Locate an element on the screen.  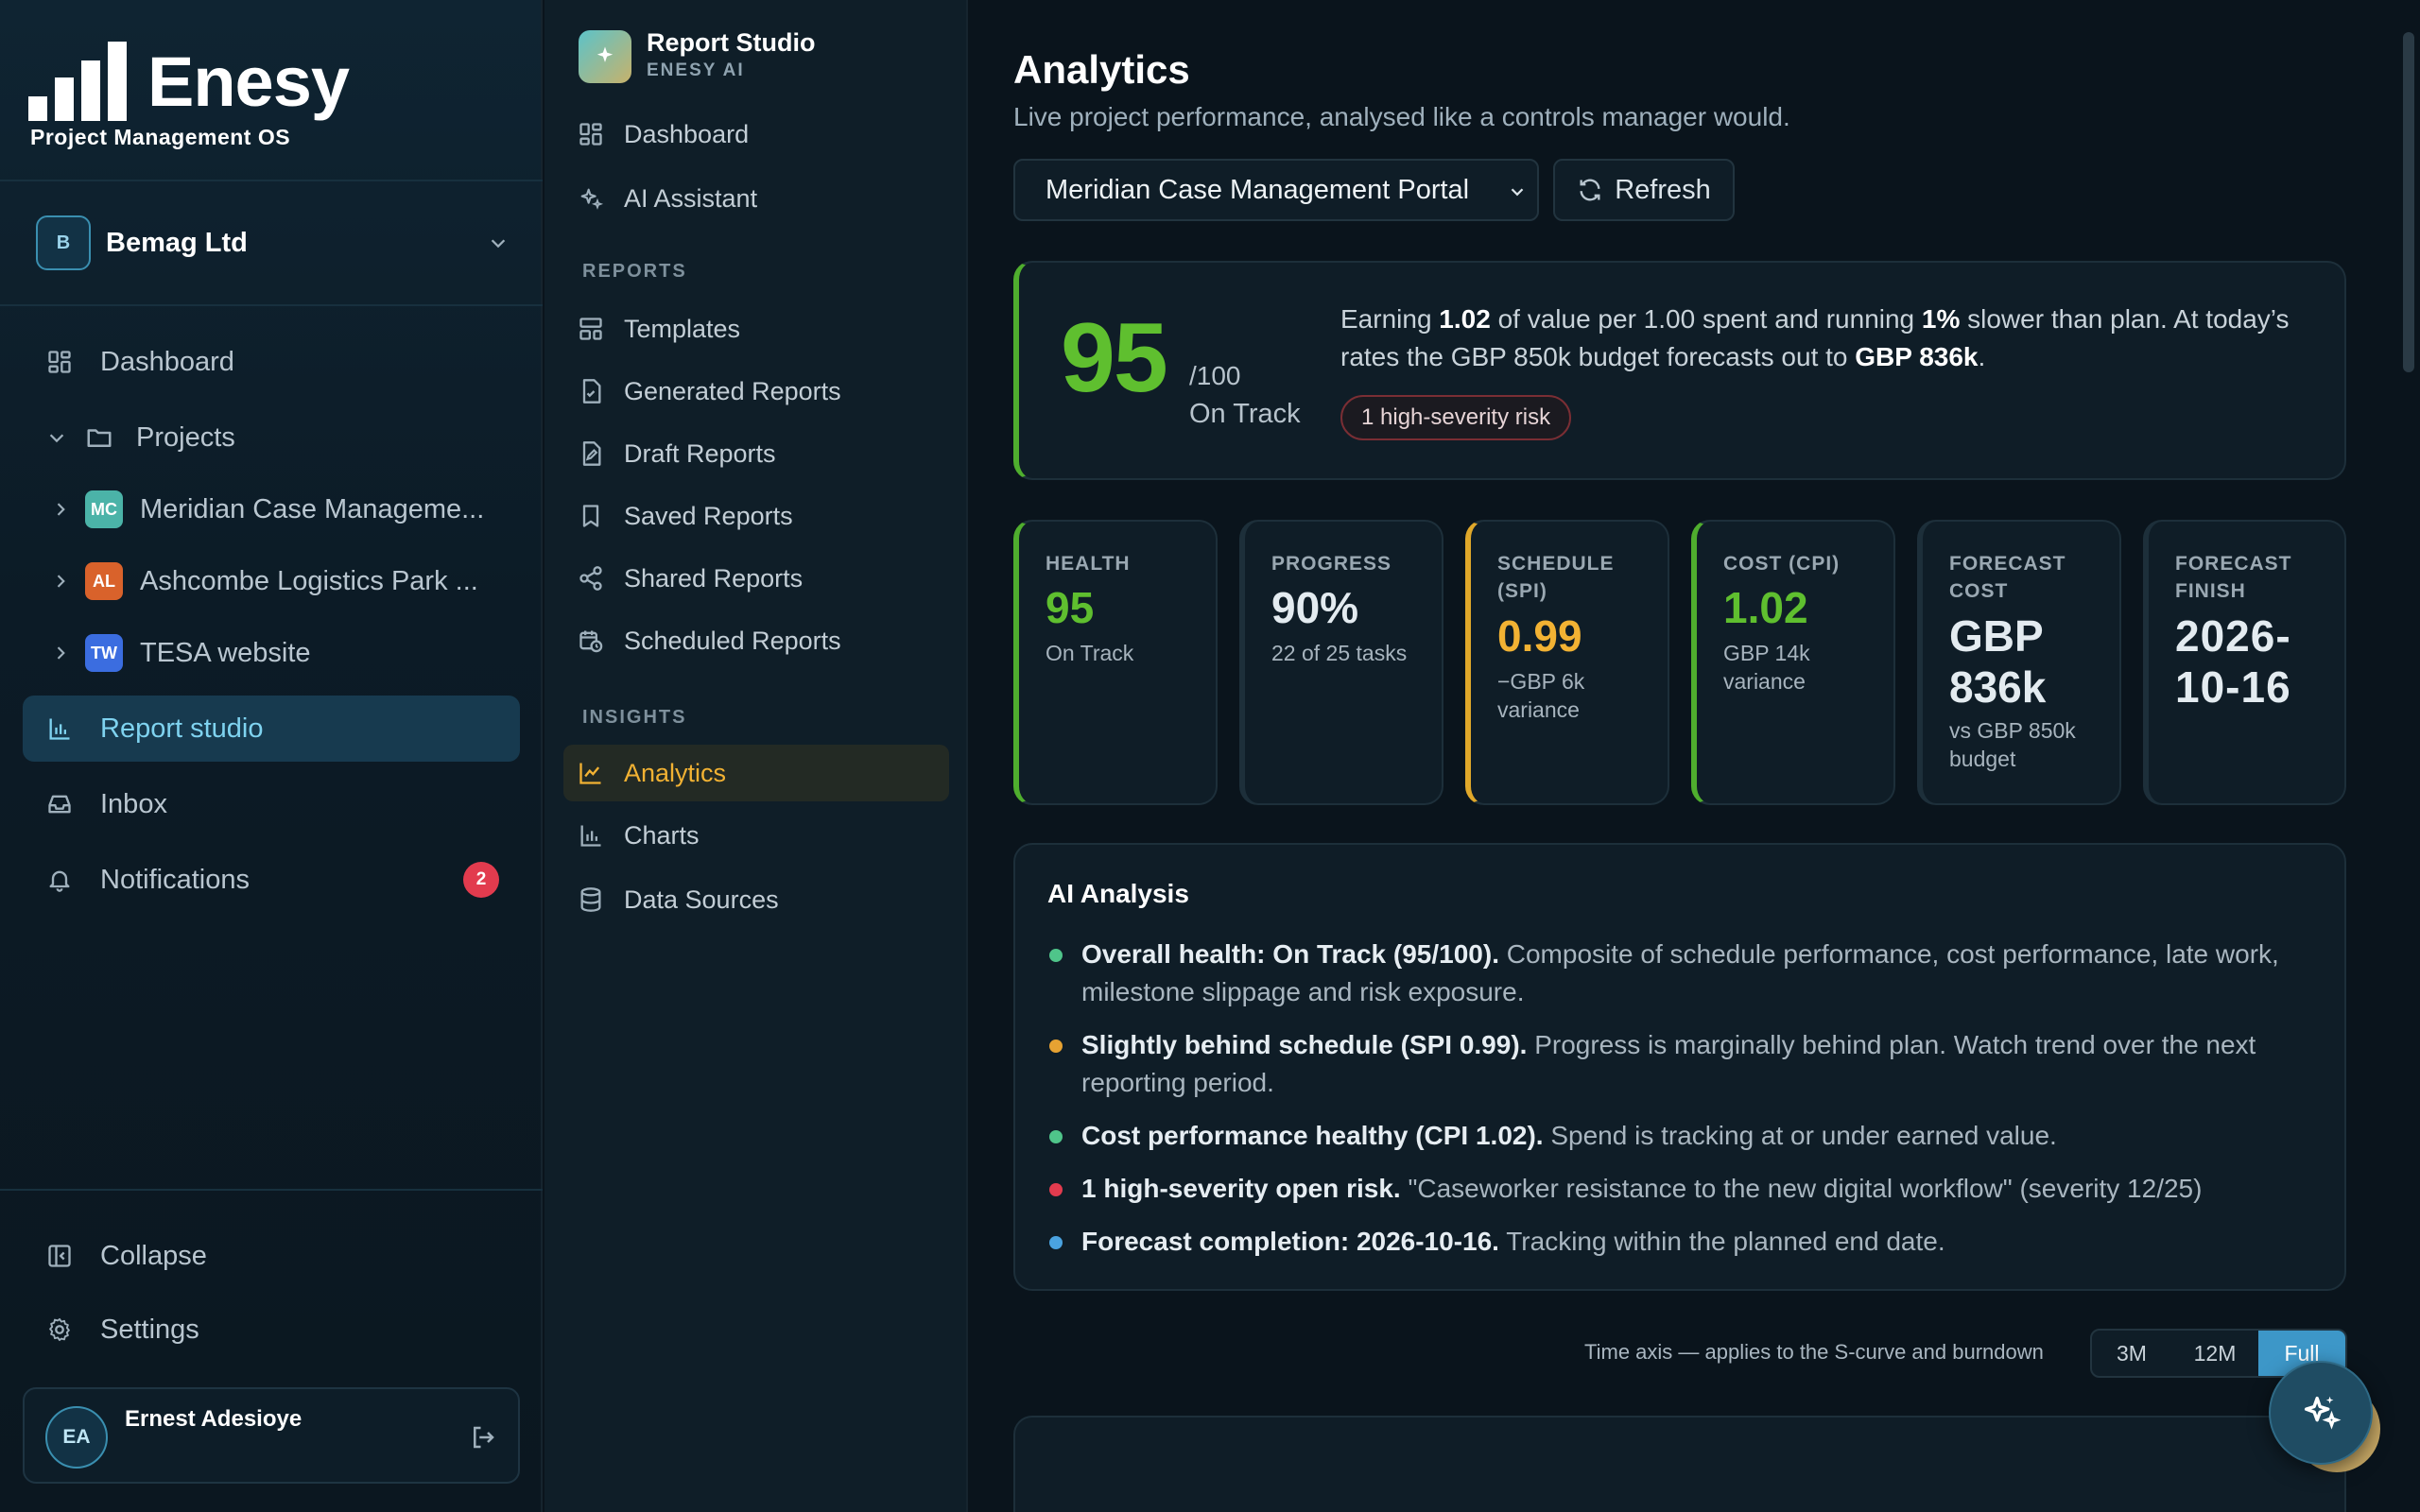
metric-label: FORECAST FINISH is located at coordinates (2233, 577).